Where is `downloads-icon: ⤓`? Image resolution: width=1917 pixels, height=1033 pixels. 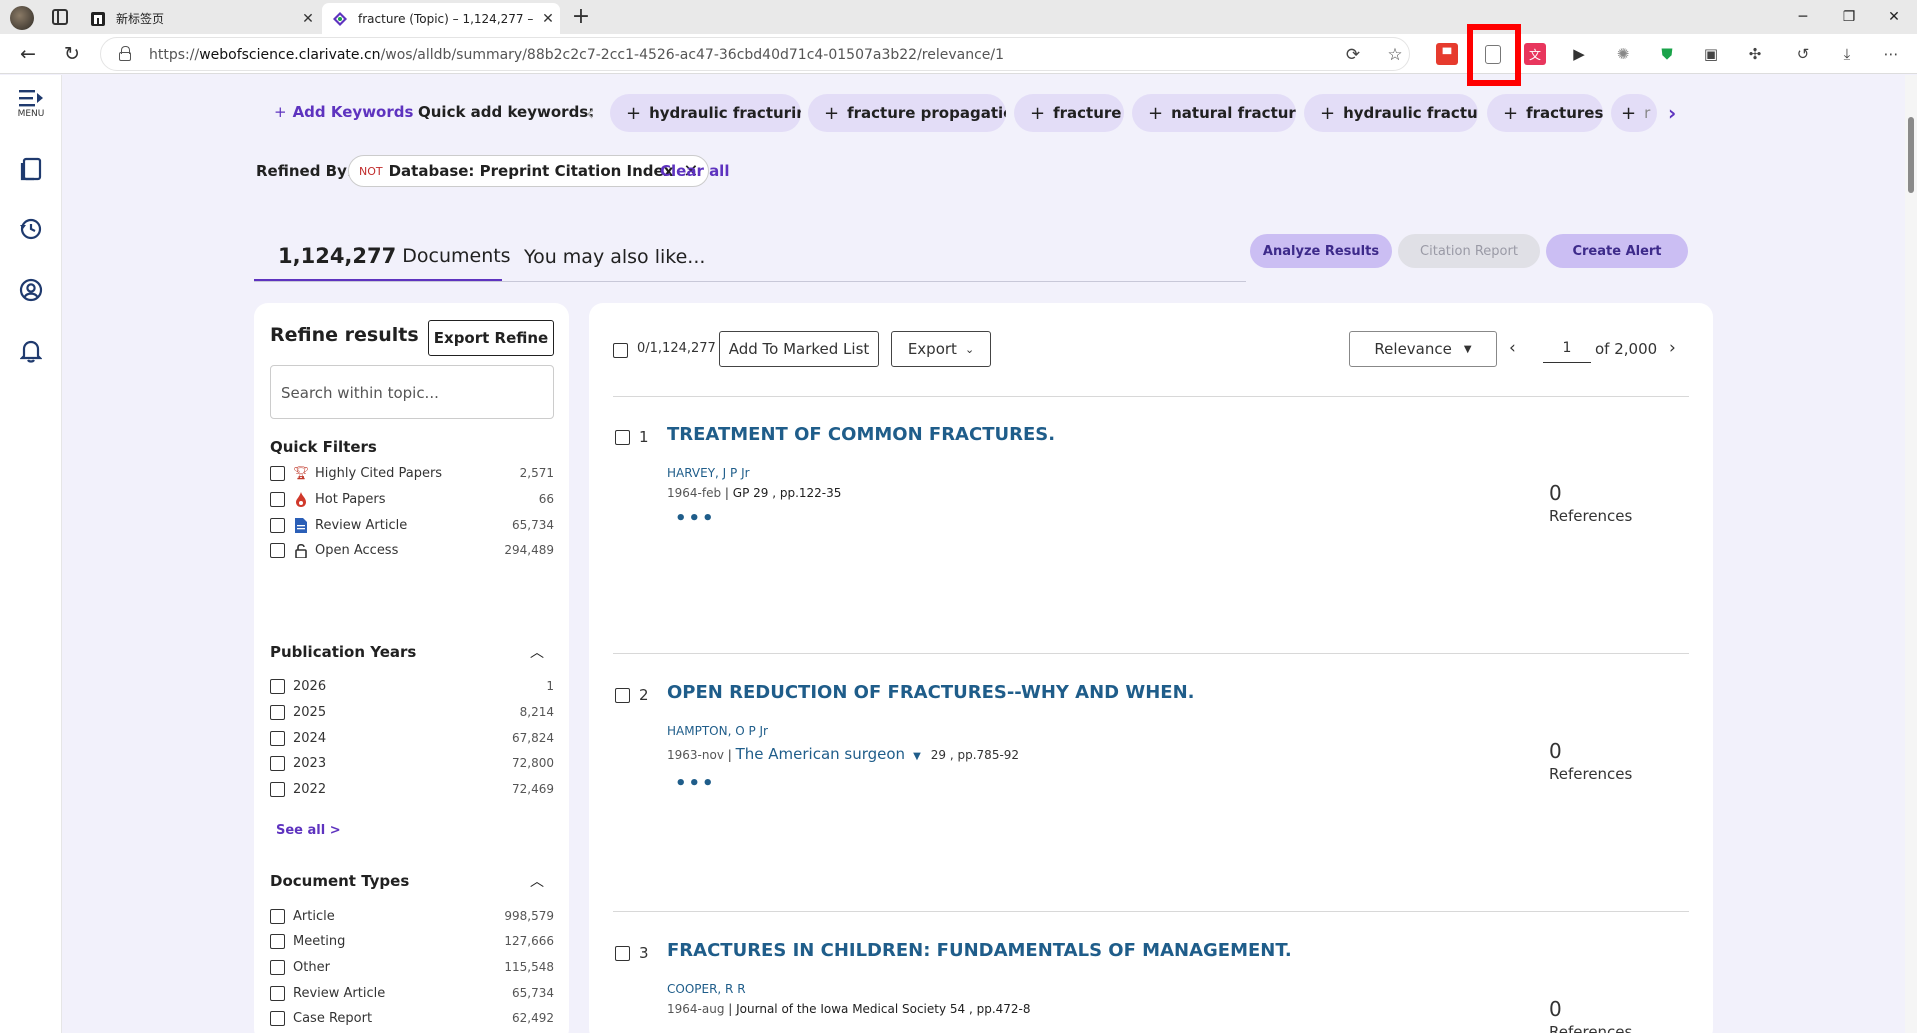
downloads-icon: ⤓ is located at coordinates (1847, 54).